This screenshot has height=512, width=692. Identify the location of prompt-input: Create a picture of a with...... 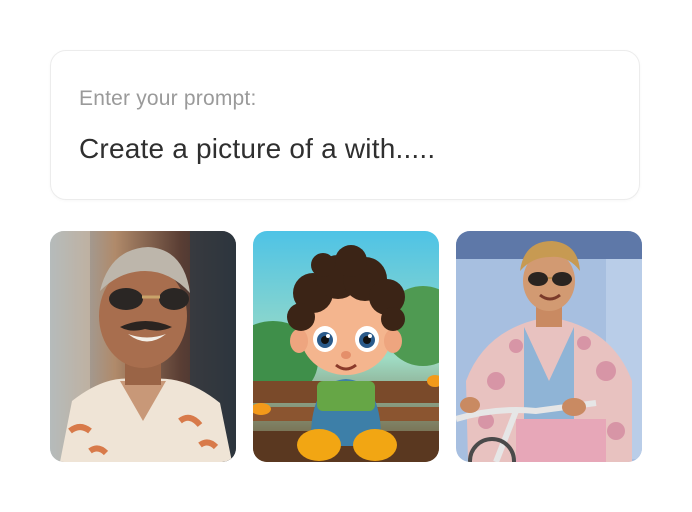
(257, 149).